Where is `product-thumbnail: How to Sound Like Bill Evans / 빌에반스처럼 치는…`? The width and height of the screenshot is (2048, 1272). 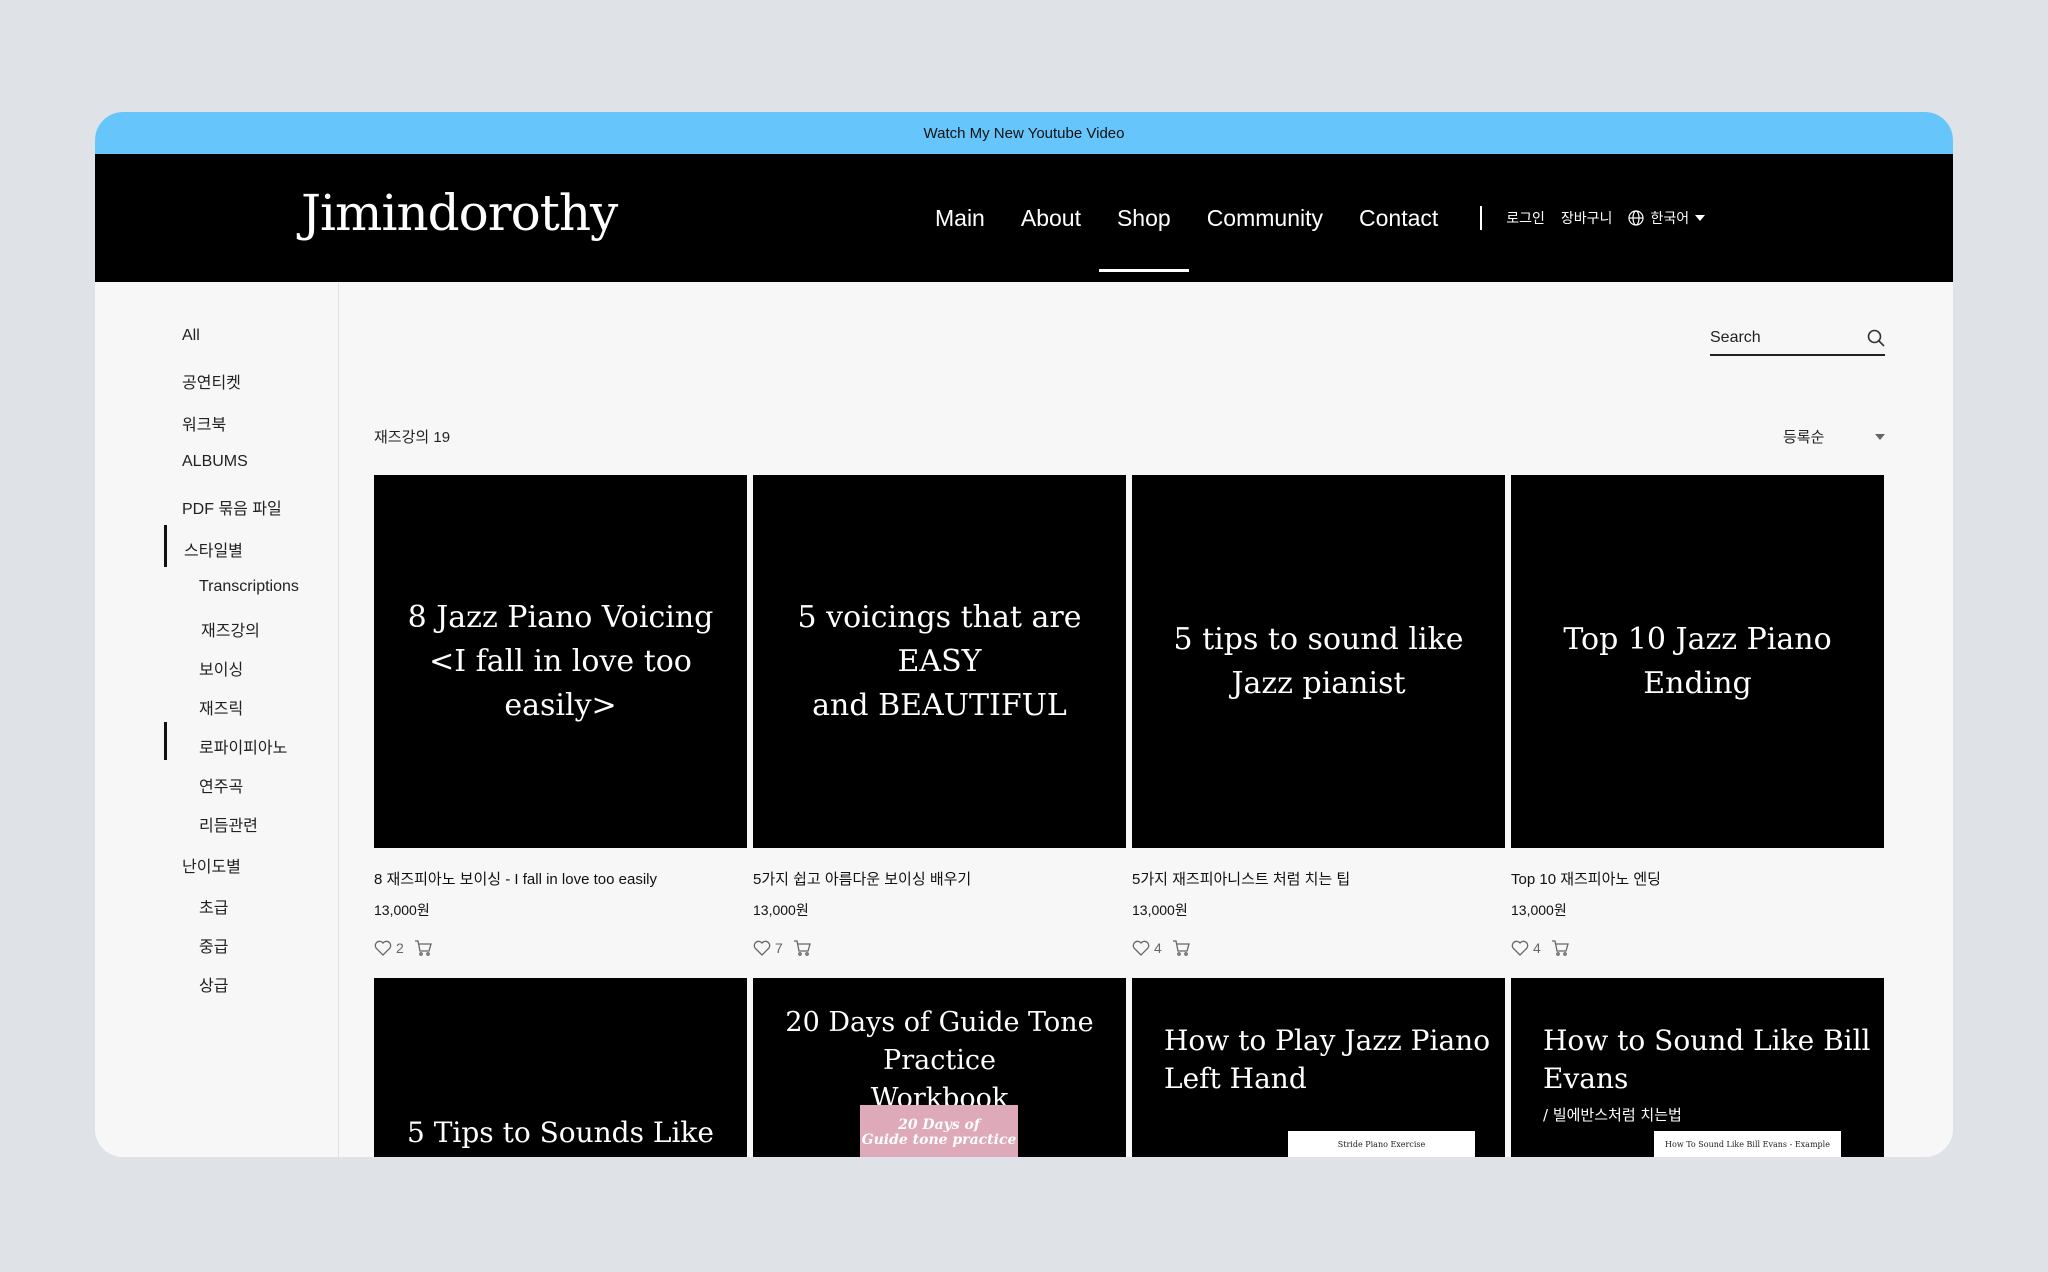
product-thumbnail: How to Sound Like Bill Evans / 빌에반스처럼 치는… is located at coordinates (1697, 1067).